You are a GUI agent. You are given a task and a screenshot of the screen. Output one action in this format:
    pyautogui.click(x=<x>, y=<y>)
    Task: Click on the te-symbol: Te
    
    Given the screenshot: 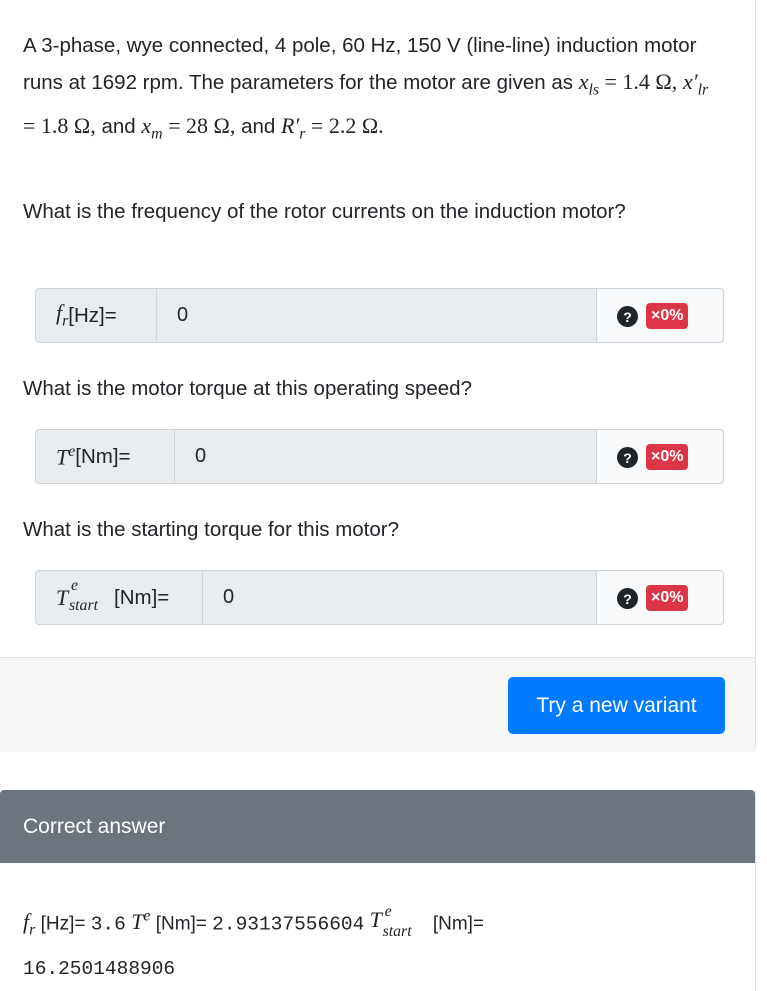 What is the action you would take?
    pyautogui.click(x=141, y=921)
    